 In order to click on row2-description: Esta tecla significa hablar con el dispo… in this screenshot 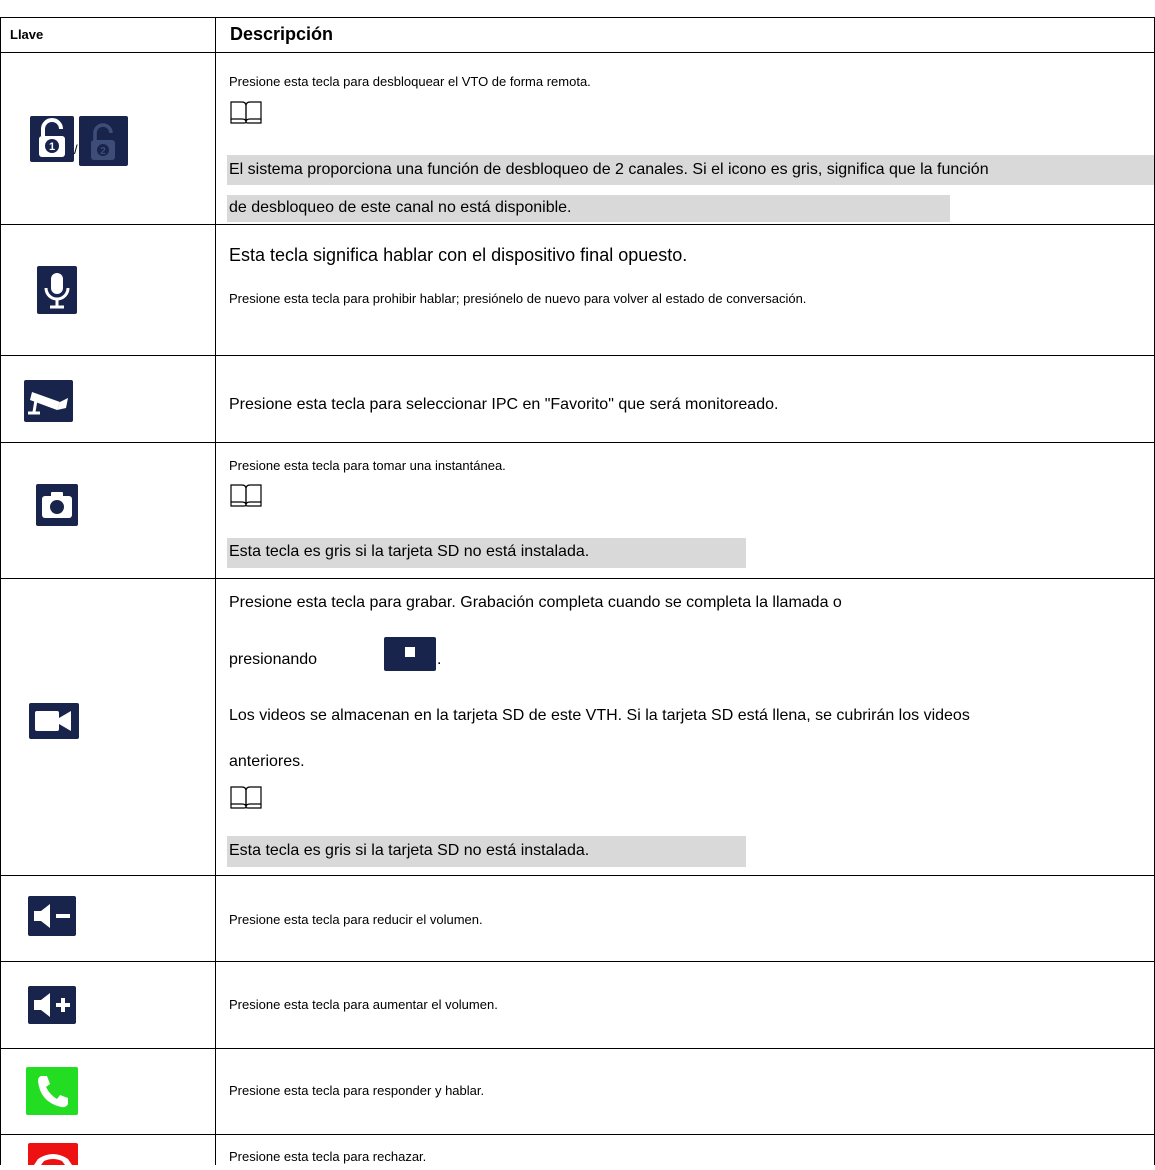, I will do `click(458, 255)`.